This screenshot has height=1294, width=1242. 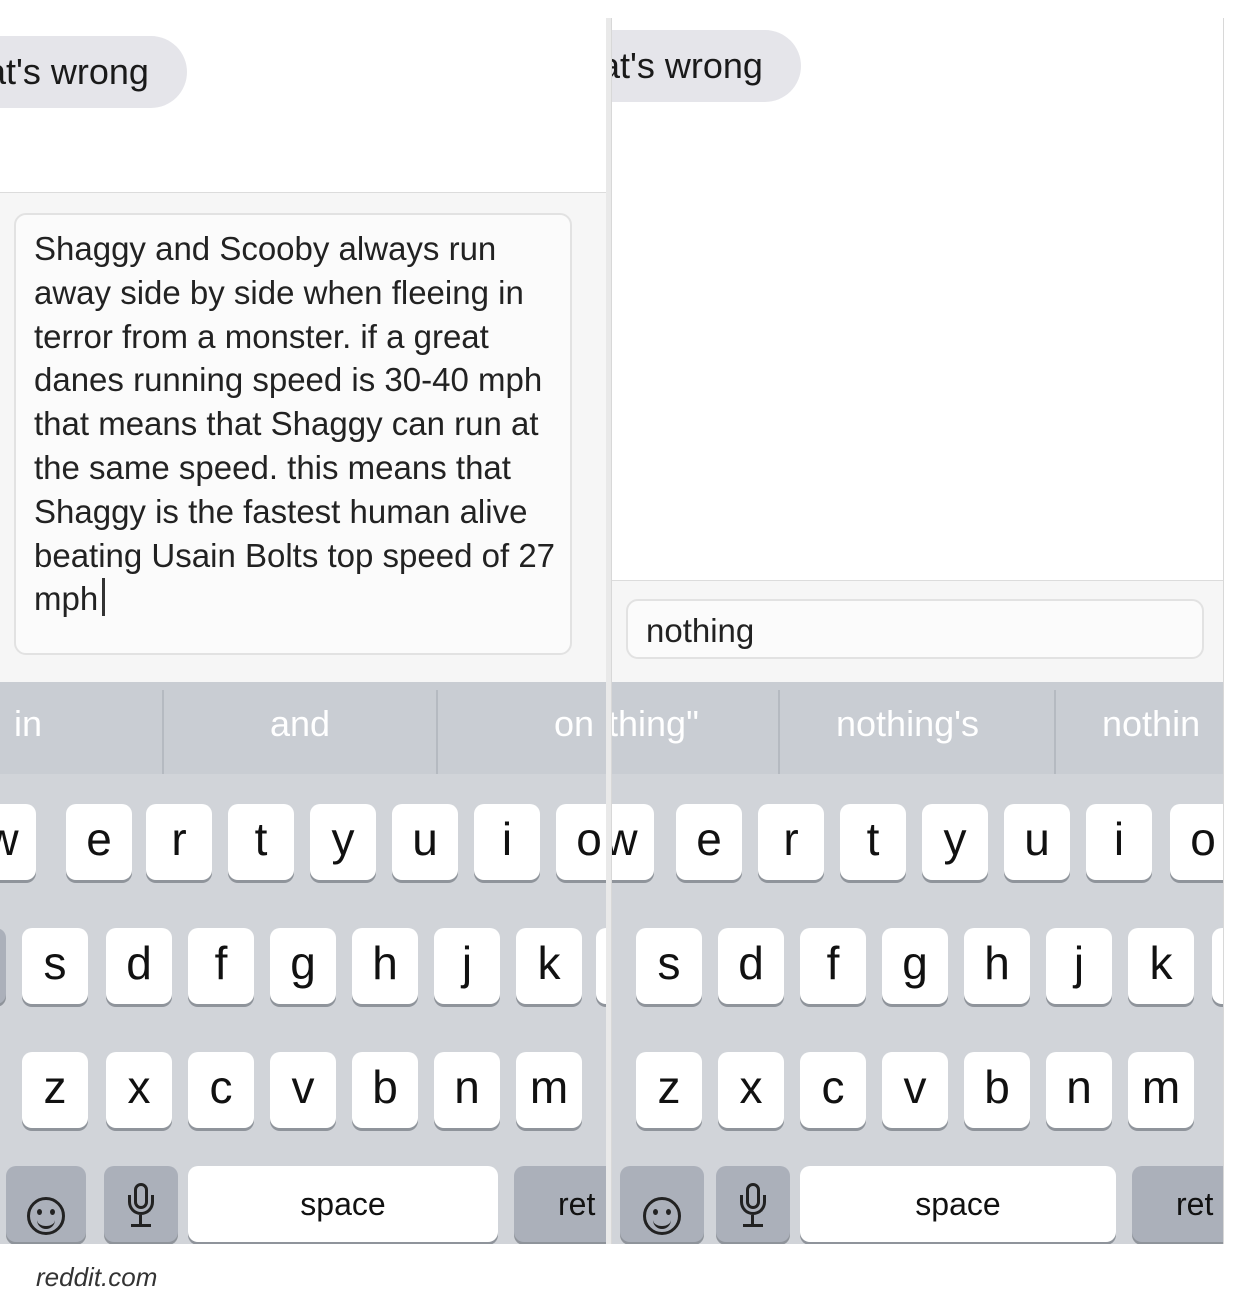 What do you see at coordinates (655, 728) in the screenshot?
I see `prediction-1: thing"` at bounding box center [655, 728].